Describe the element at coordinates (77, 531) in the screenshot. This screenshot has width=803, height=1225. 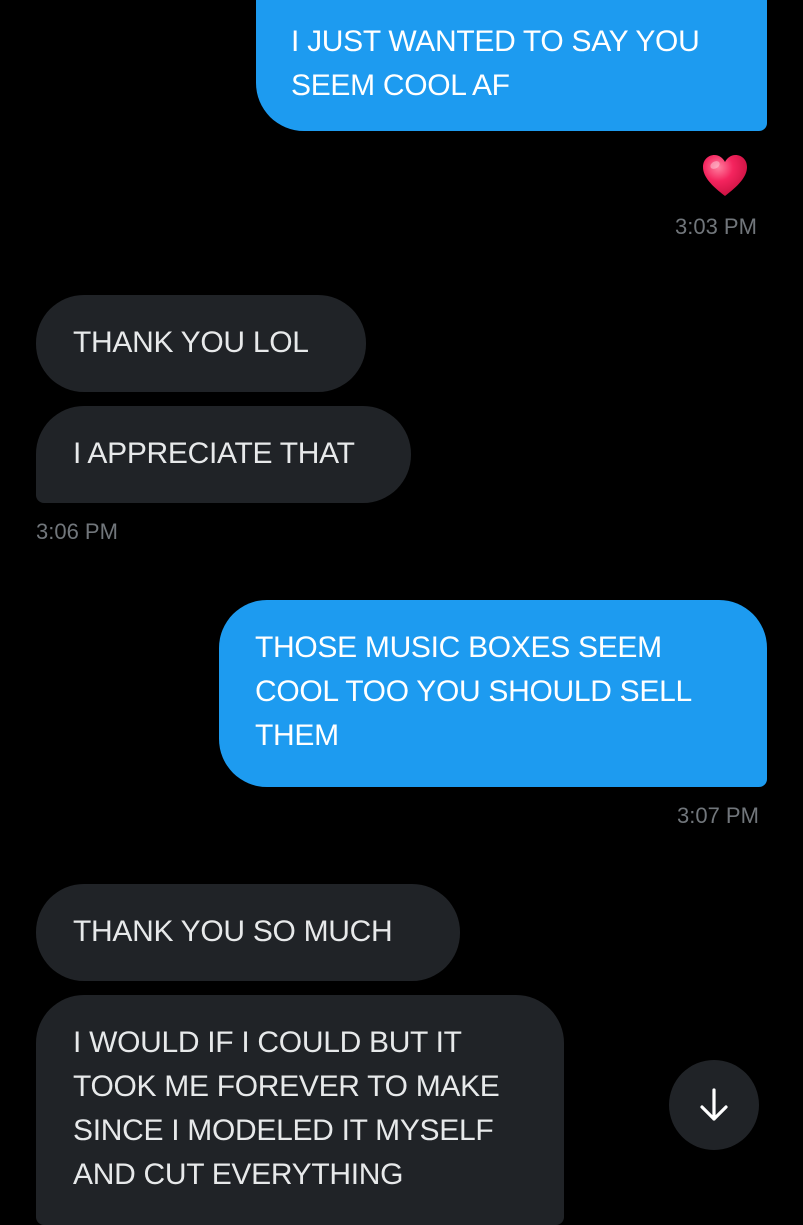
I see `timestamp: 3:06 PM` at that location.